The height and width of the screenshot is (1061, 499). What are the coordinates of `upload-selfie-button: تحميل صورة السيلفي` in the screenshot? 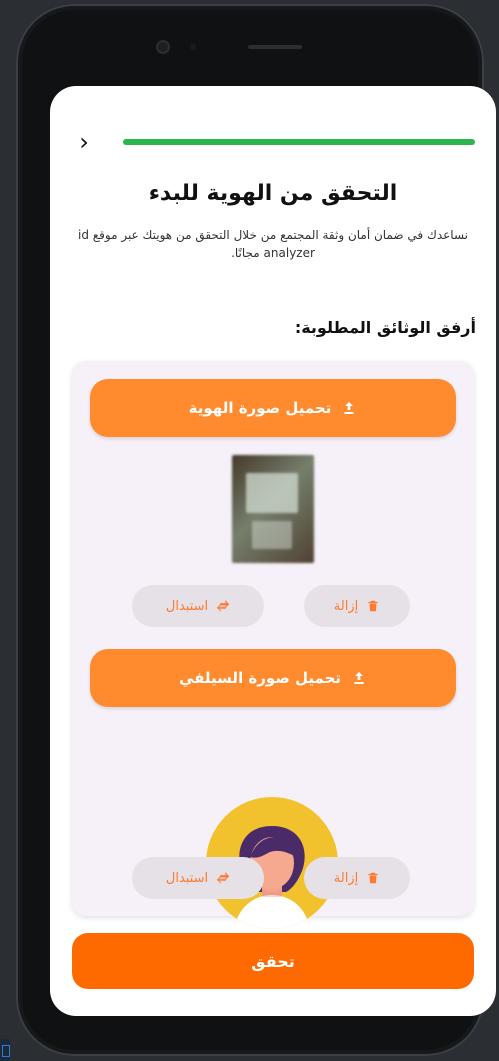 It's located at (273, 678).